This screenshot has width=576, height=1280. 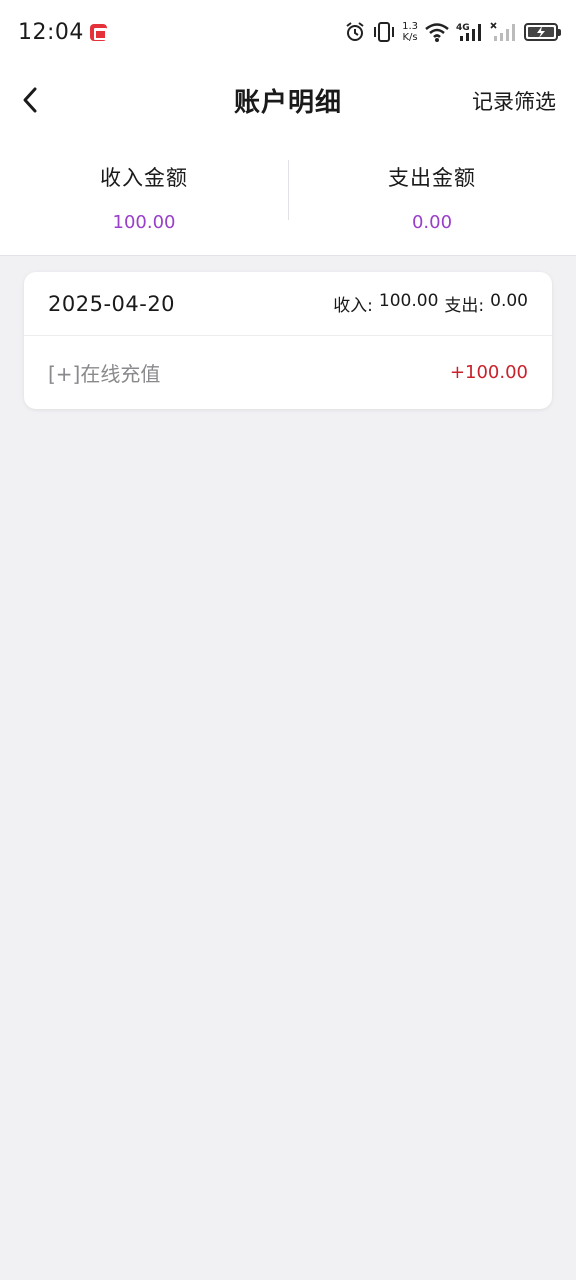 I want to click on day-income-label: 收入:, so click(x=353, y=306).